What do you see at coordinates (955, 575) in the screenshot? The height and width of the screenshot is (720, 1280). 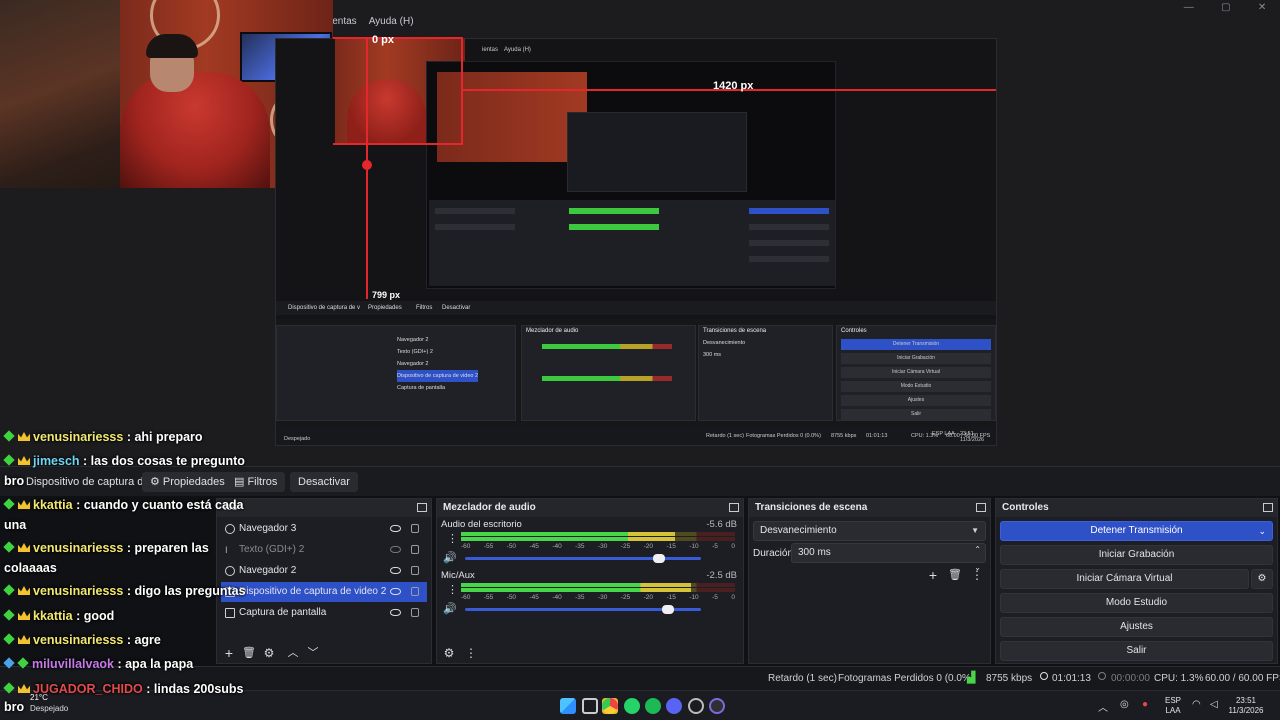 I see `trash-icon: 🗑` at bounding box center [955, 575].